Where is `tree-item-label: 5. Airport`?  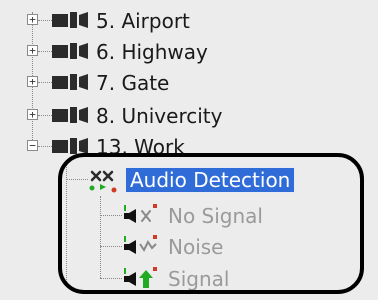 tree-item-label: 5. Airport is located at coordinates (143, 21).